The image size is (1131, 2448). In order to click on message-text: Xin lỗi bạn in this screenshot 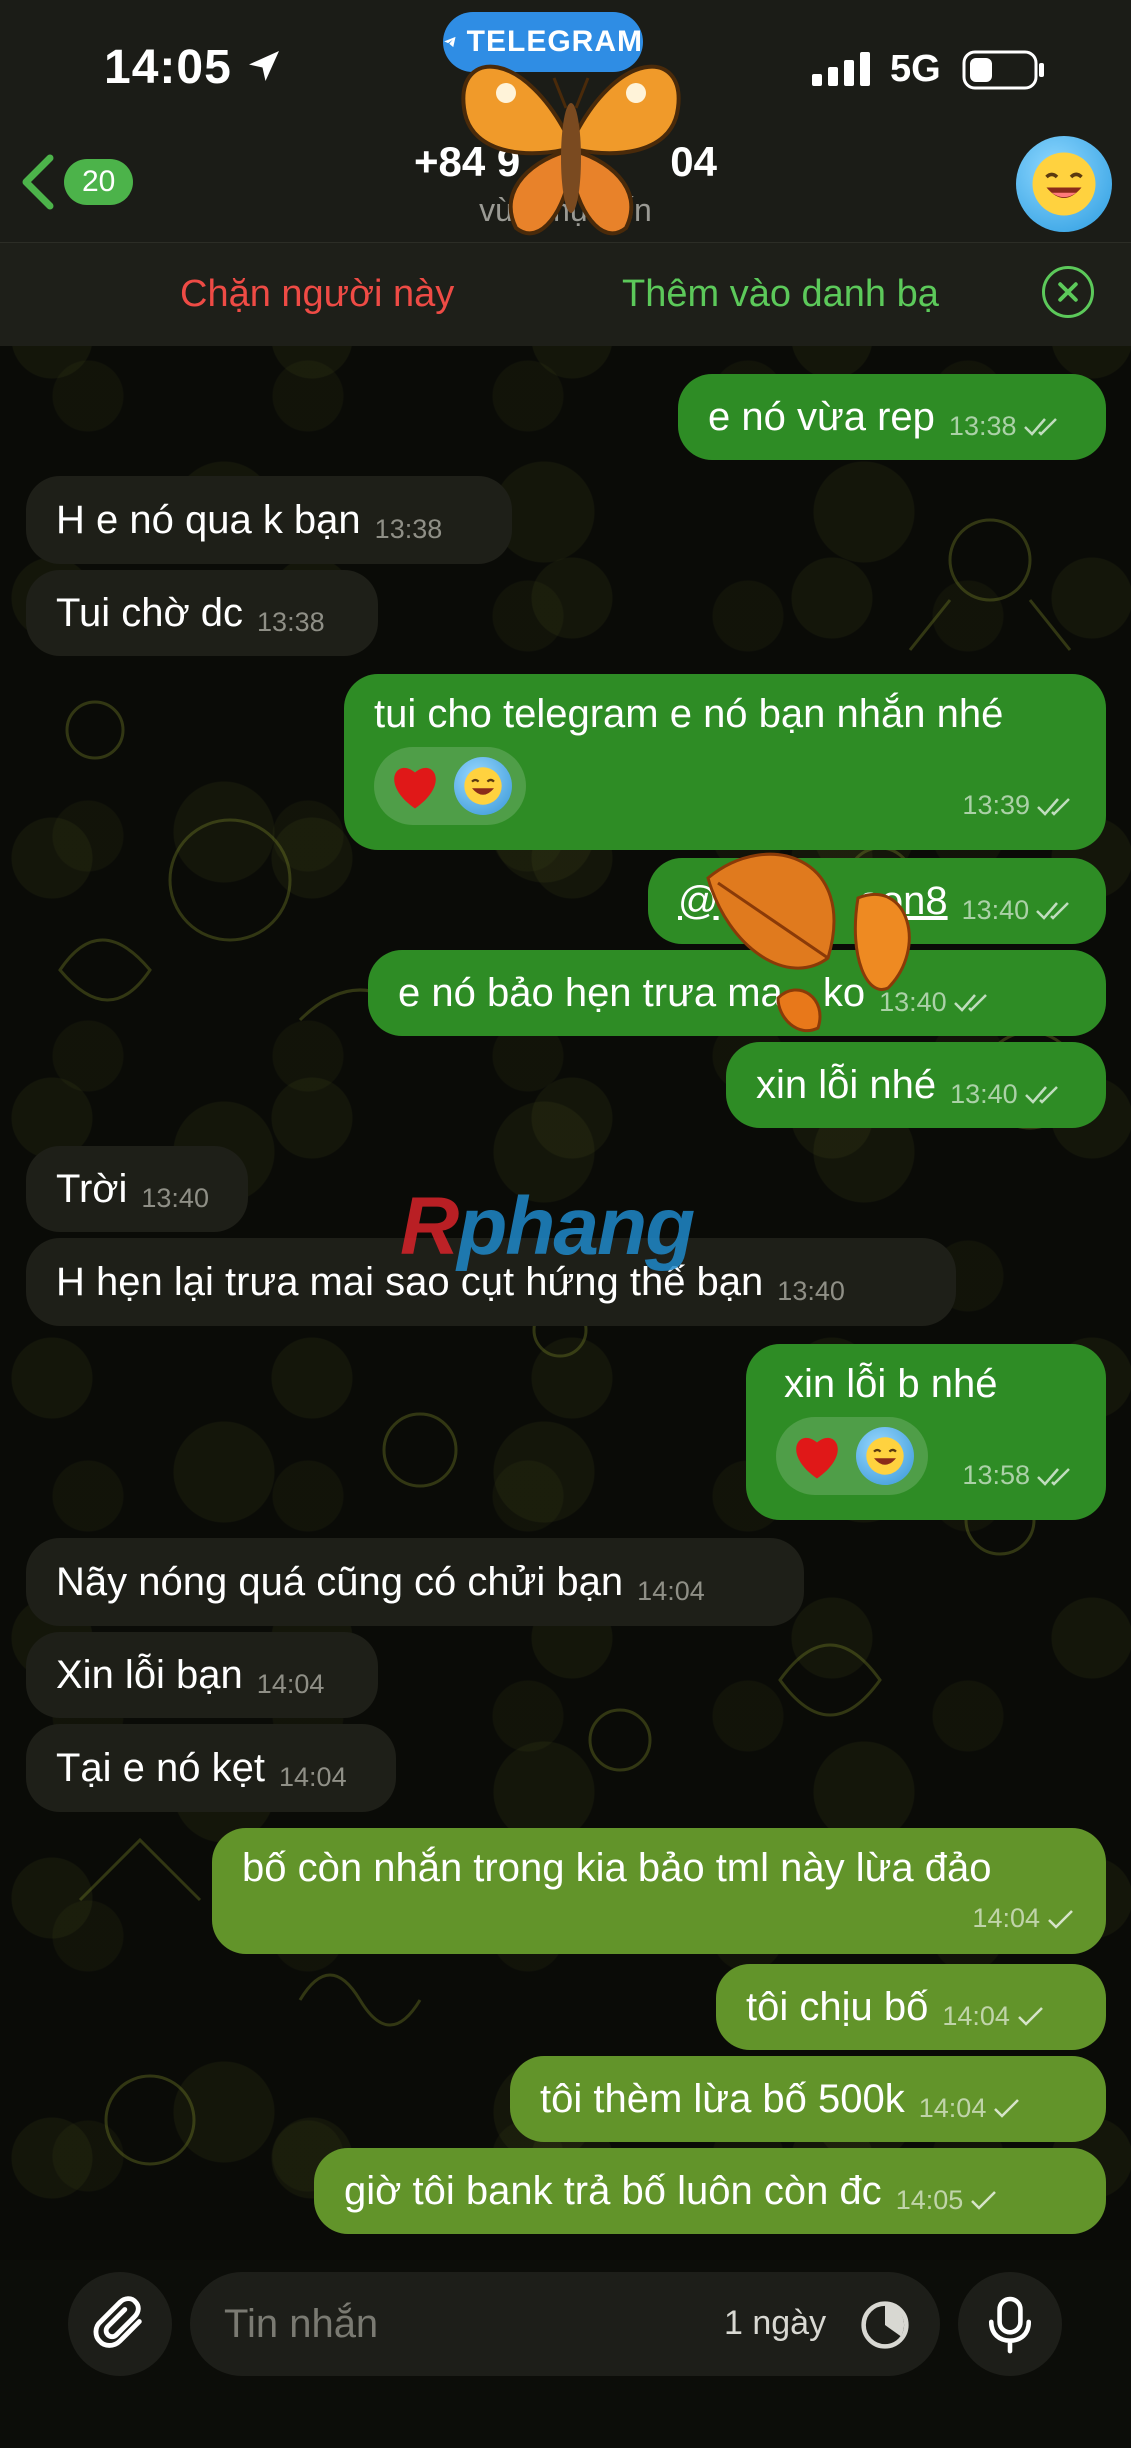, I will do `click(149, 1674)`.